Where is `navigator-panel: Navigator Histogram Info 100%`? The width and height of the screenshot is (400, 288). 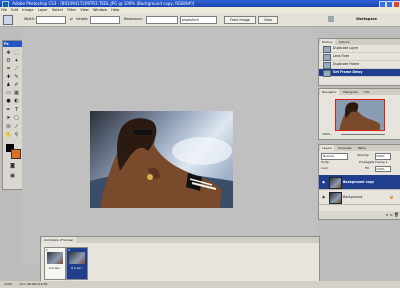
navigator-panel: Navigator Histogram Info 100% is located at coordinates (359, 114).